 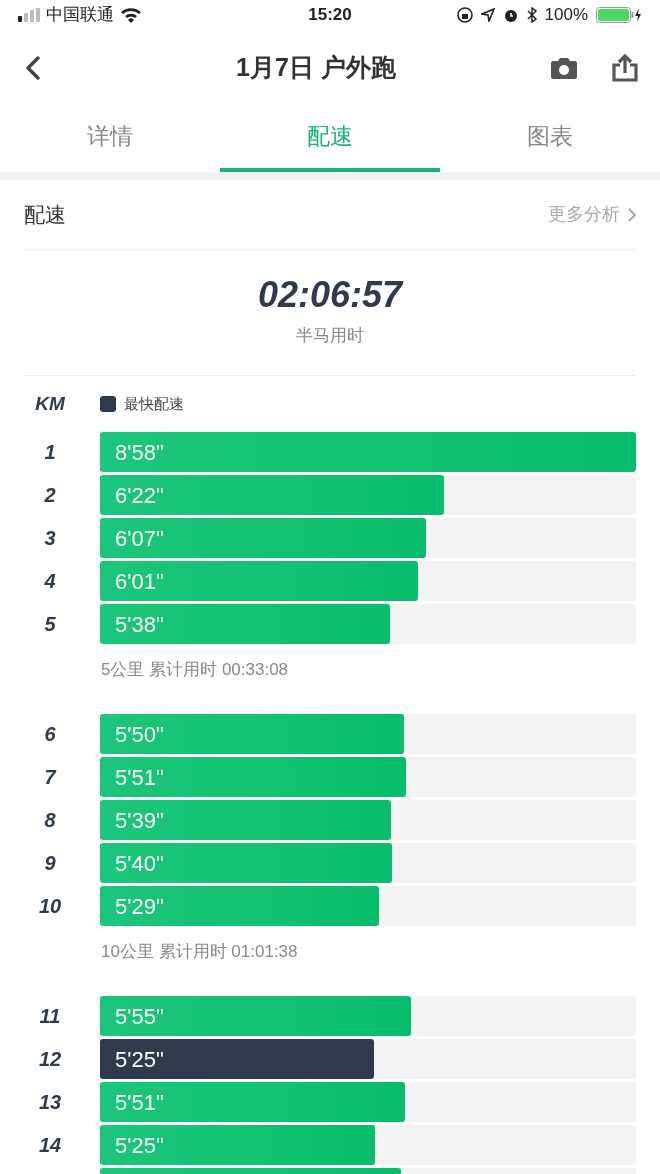 I want to click on legend-label: 最快配速, so click(x=154, y=403).